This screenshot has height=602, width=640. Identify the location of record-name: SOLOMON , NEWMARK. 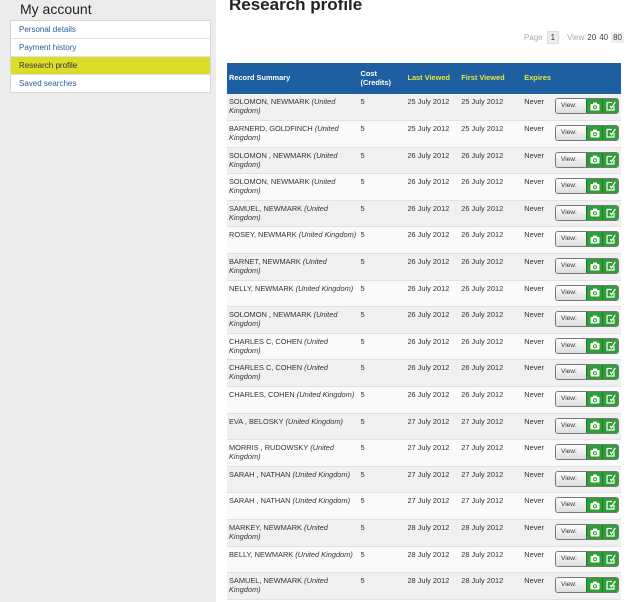
(270, 315).